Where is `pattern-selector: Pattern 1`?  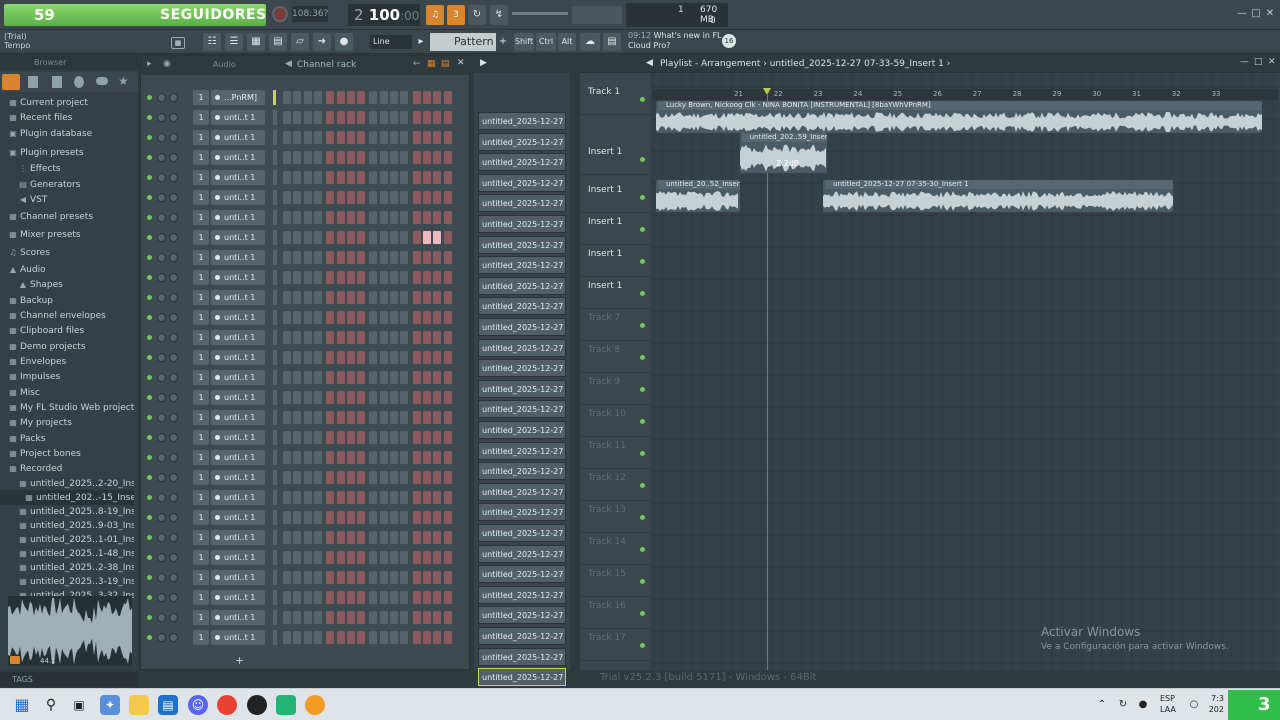 pattern-selector: Pattern 1 is located at coordinates (463, 49).